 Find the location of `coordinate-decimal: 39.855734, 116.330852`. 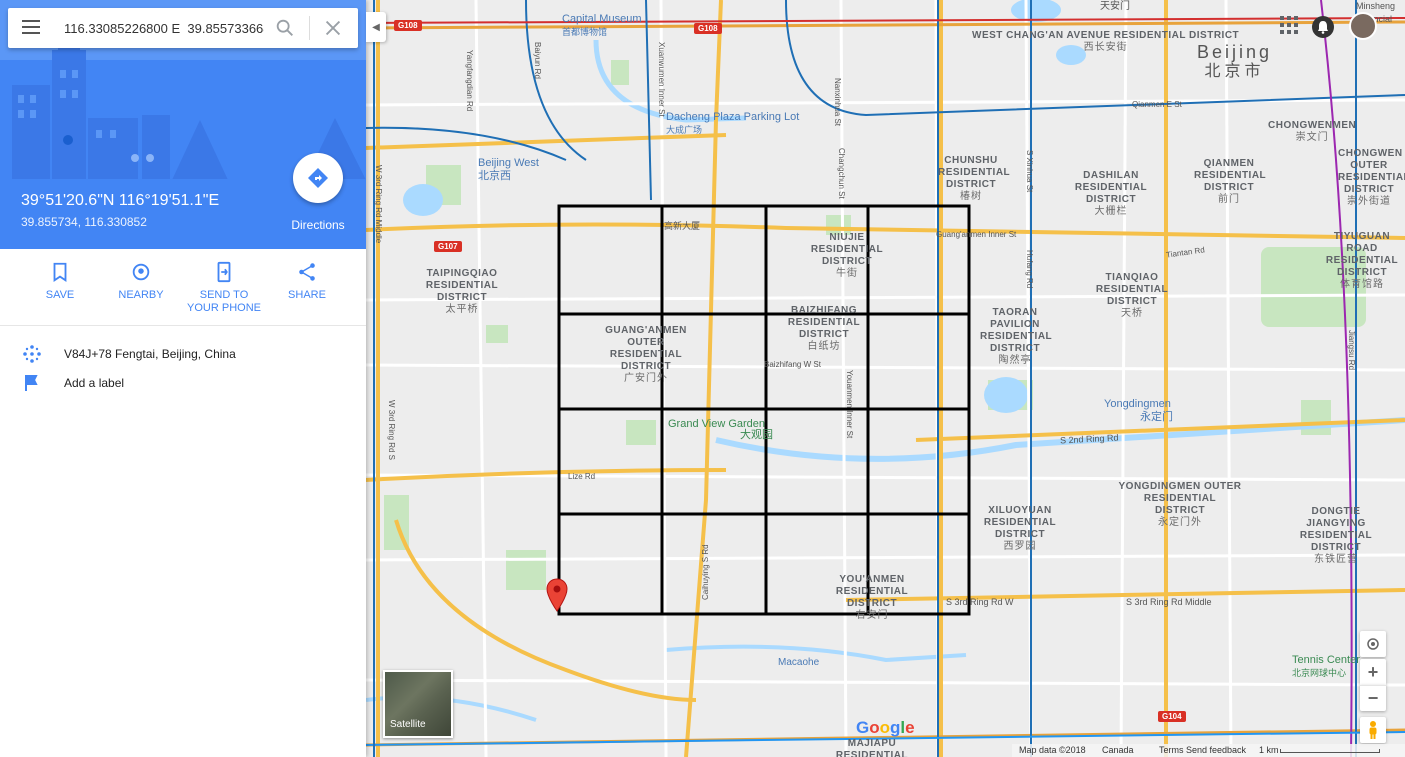

coordinate-decimal: 39.855734, 116.330852 is located at coordinates (84, 222).